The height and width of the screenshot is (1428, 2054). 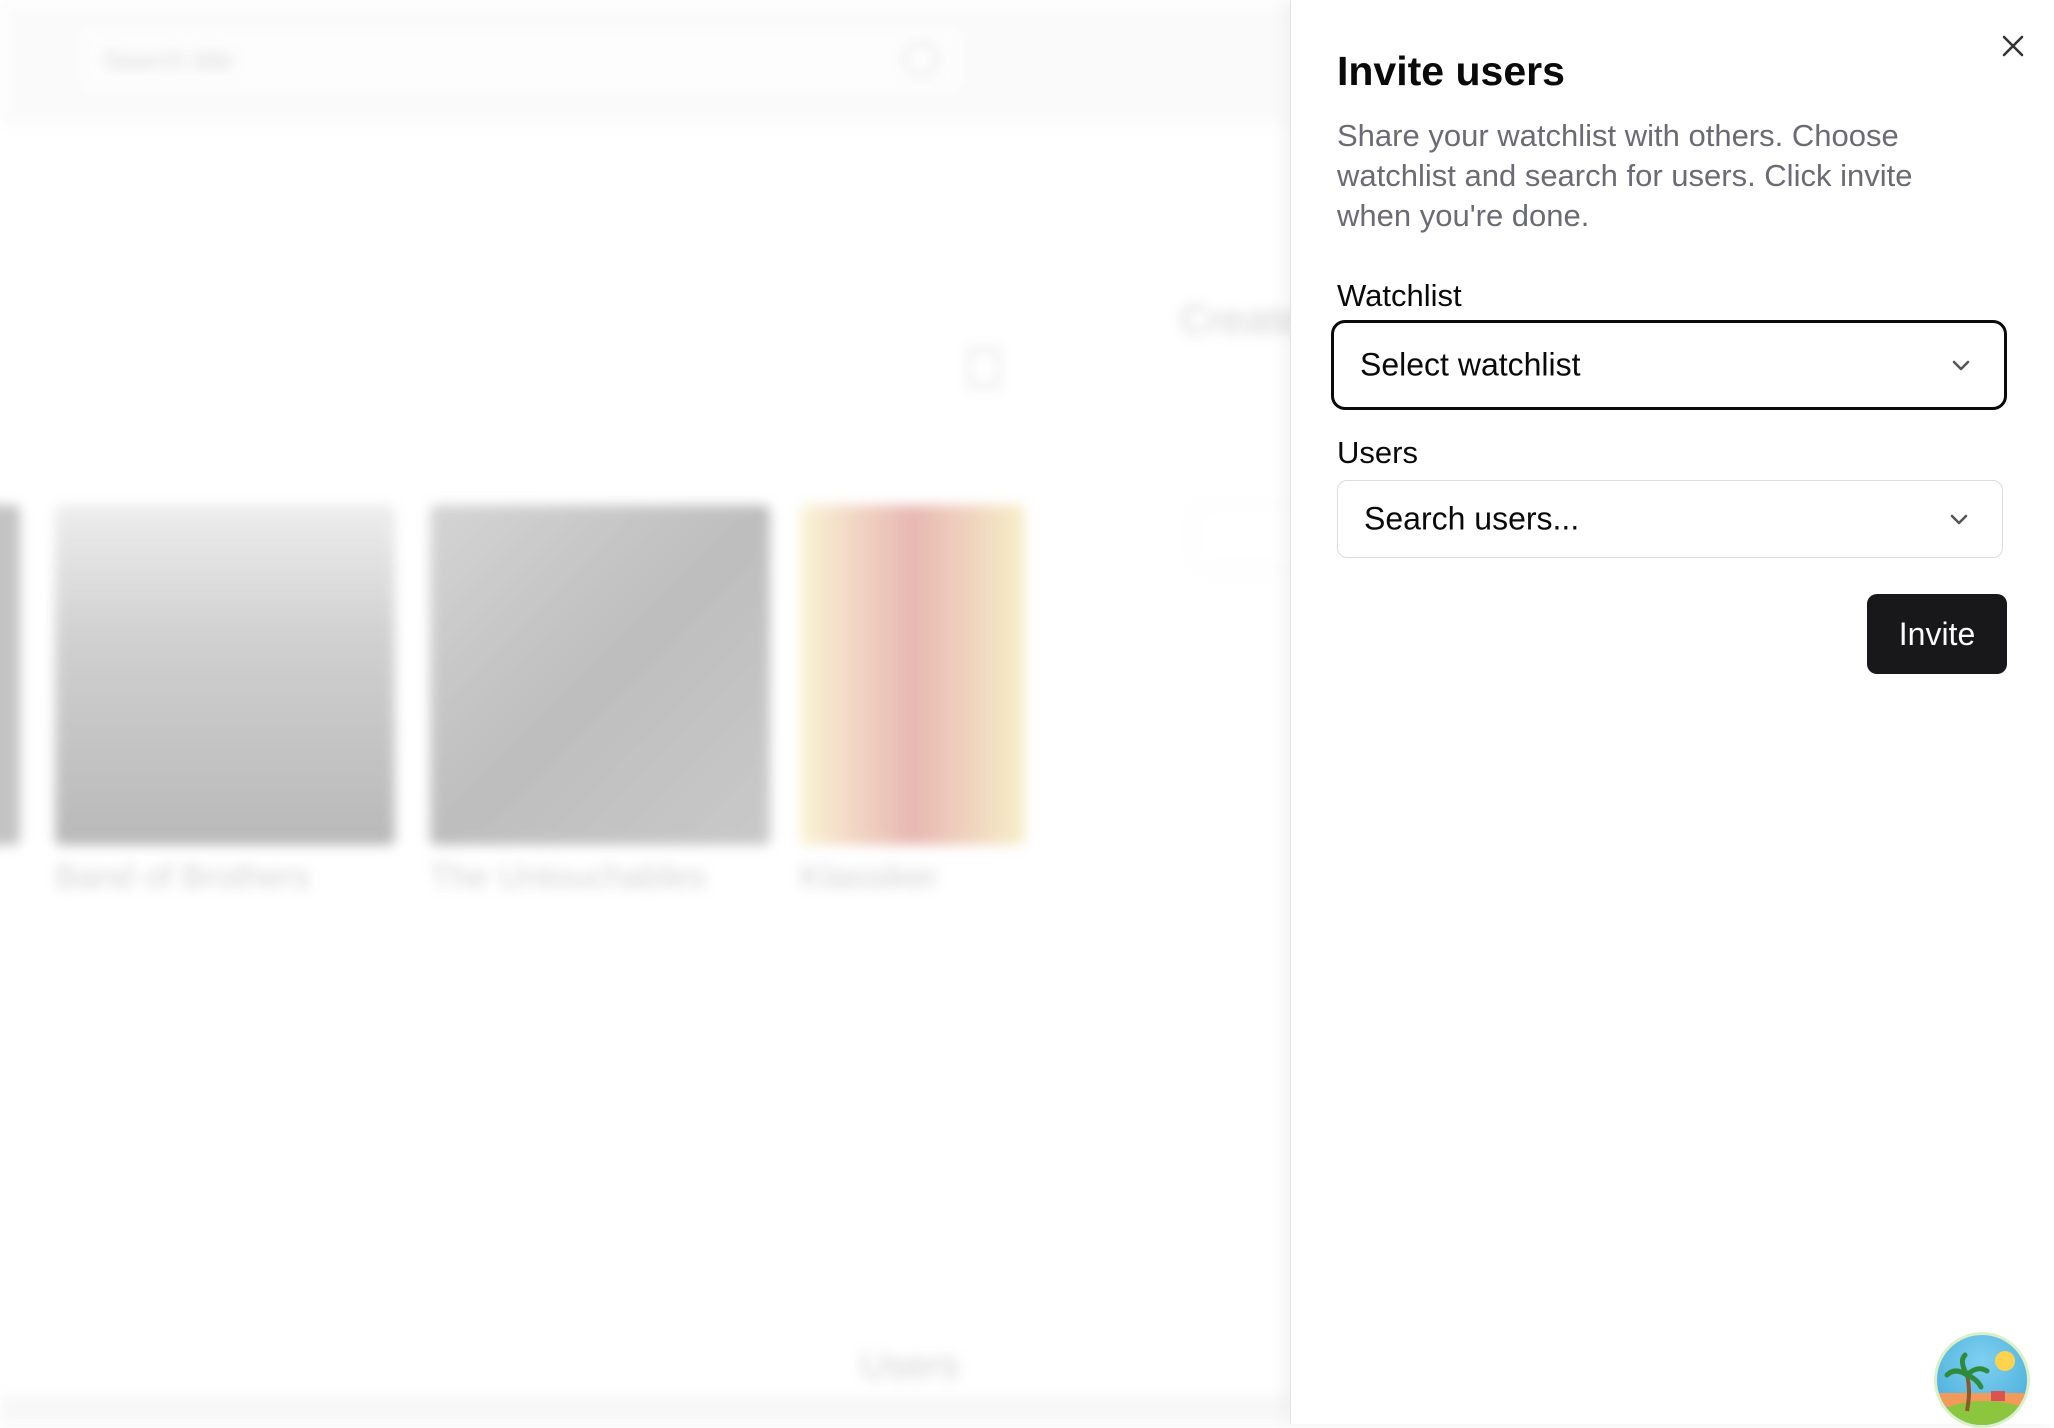 I want to click on avatar, so click(x=1982, y=1380).